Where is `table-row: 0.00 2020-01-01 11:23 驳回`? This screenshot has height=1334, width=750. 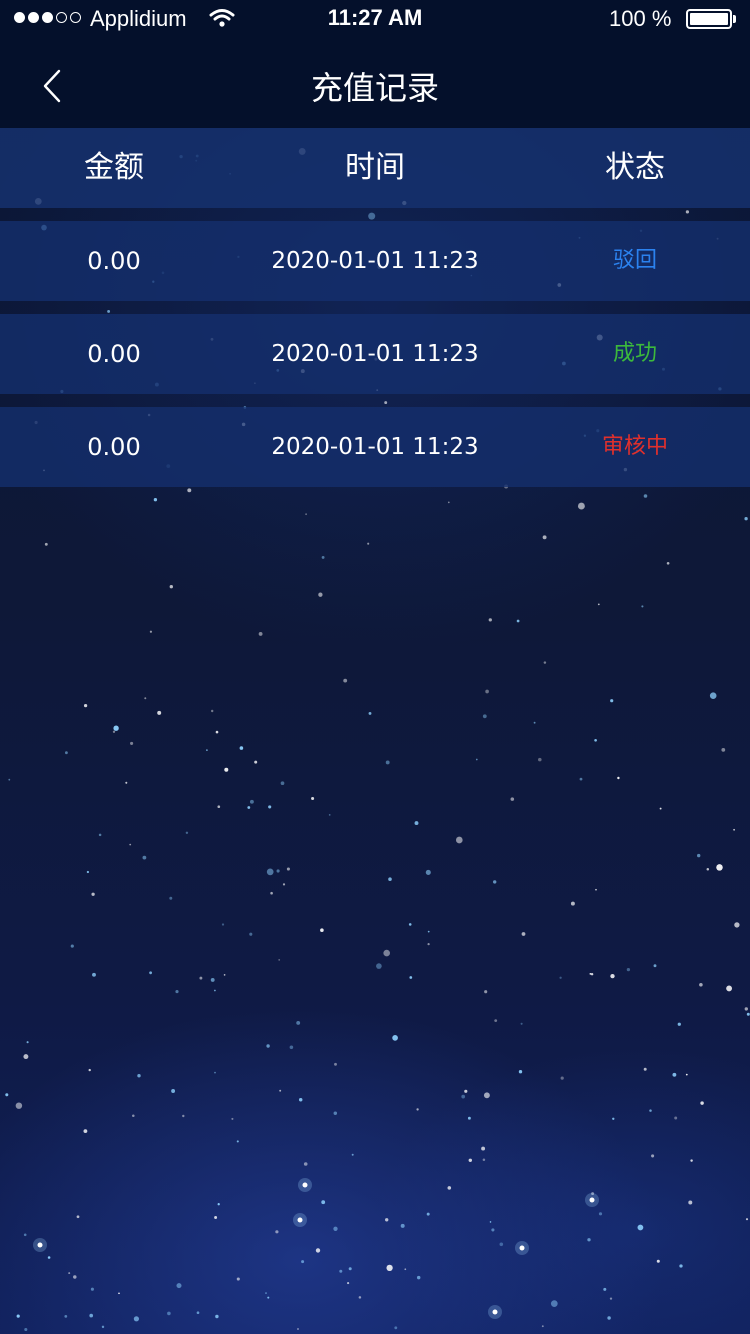 table-row: 0.00 2020-01-01 11:23 驳回 is located at coordinates (375, 261).